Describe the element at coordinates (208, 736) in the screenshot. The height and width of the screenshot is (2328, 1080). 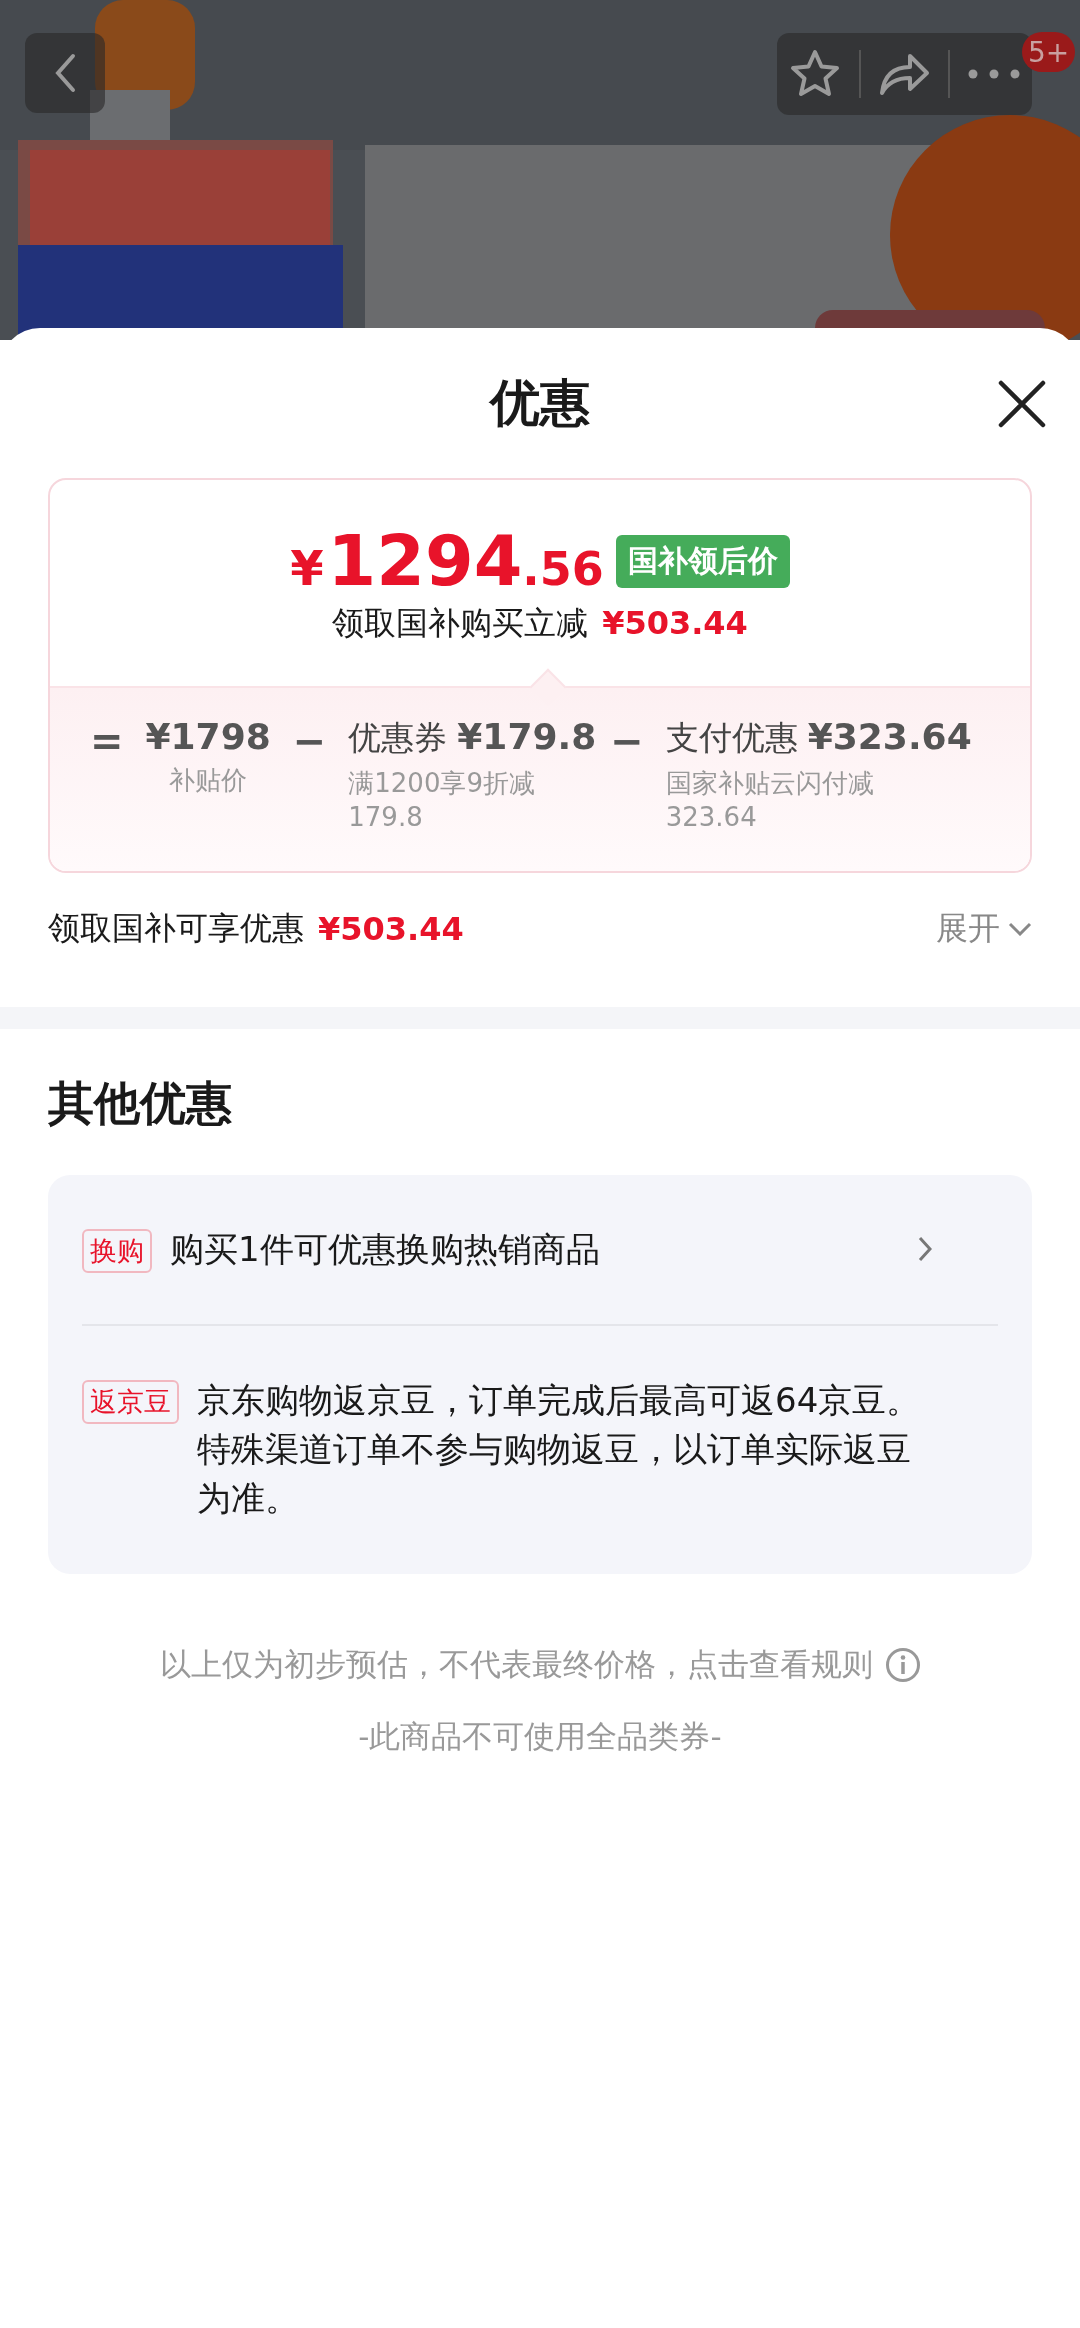
I see `term-amount: ¥1798` at that location.